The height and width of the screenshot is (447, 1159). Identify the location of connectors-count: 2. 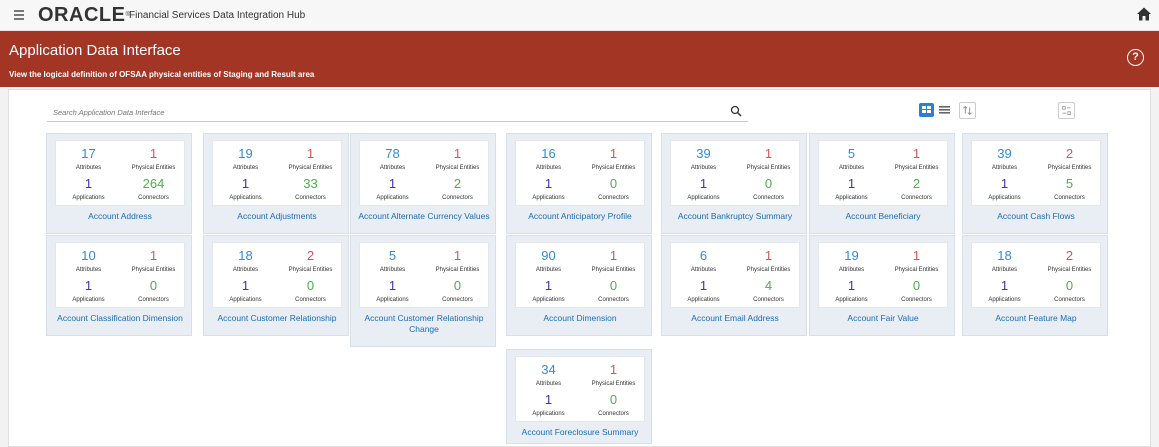
(457, 183).